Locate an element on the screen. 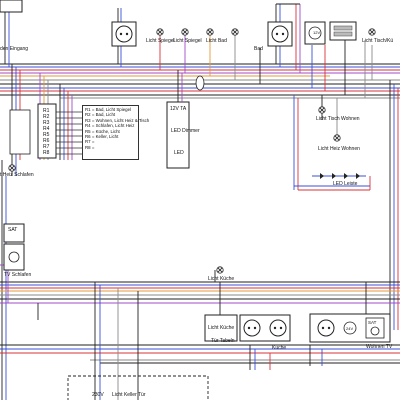 The height and width of the screenshot is (405, 400). label-led-leiste: LED Leiste is located at coordinates (345, 184).